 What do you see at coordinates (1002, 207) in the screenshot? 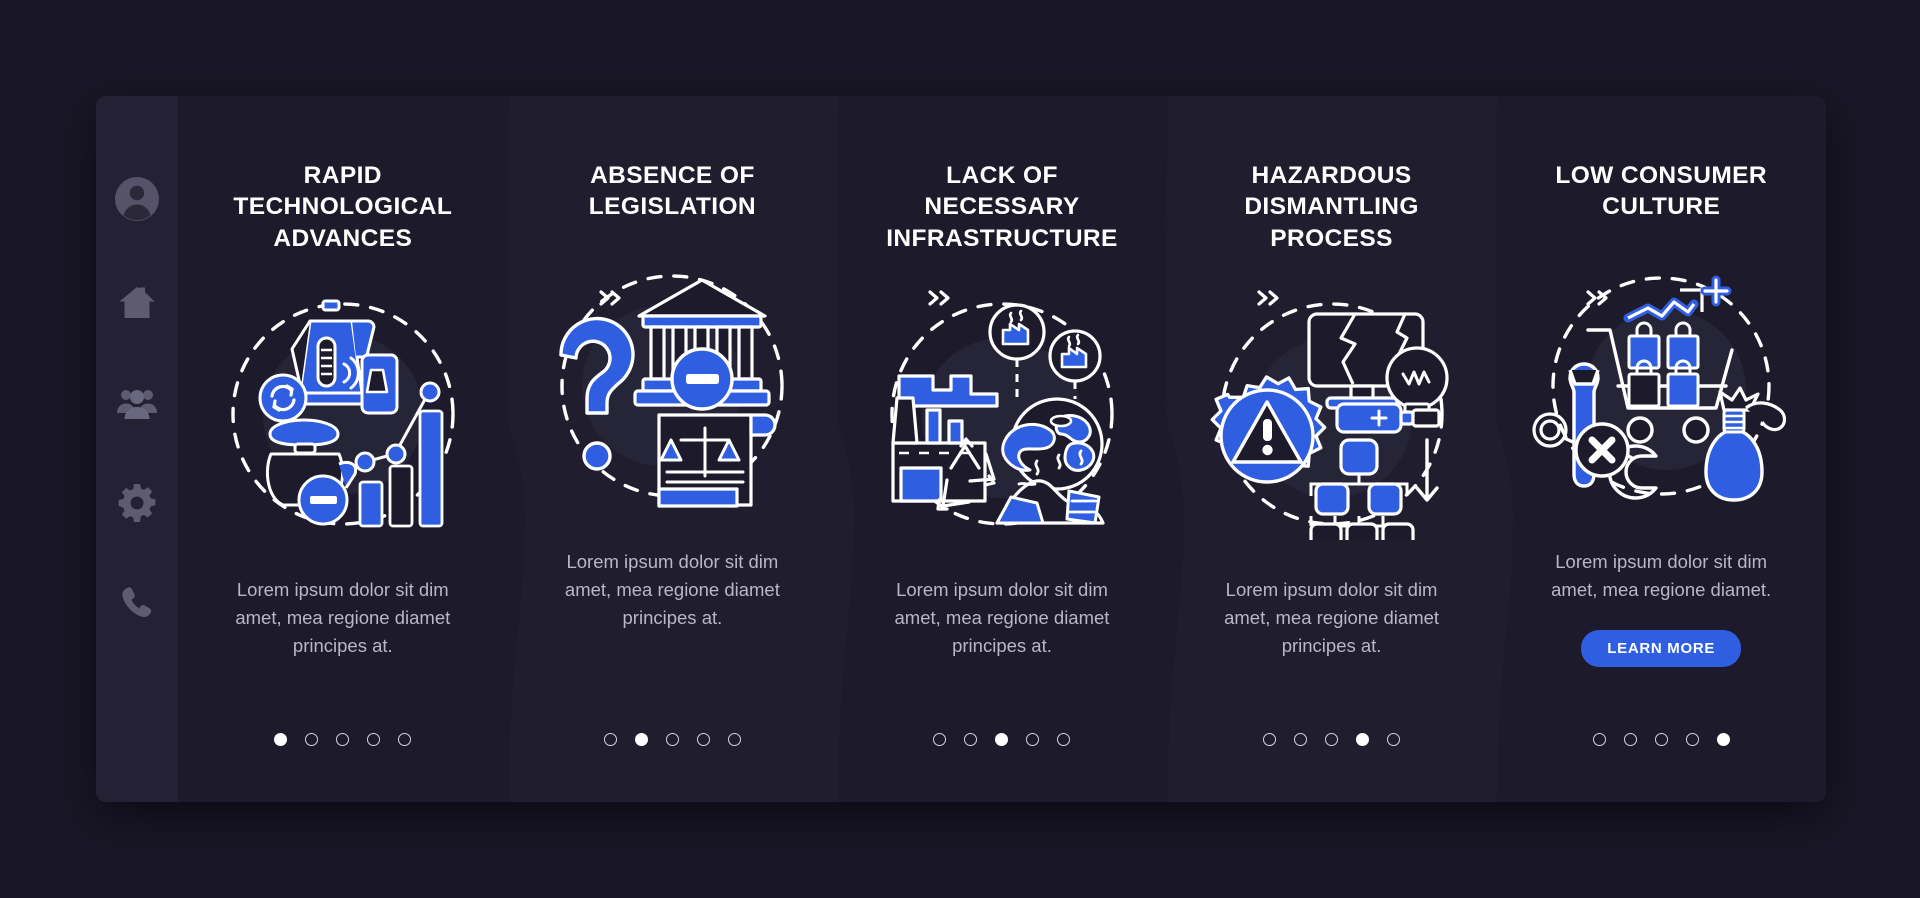
I see `card-title: LACK OF NECESSARY INFRASTRUCTURE` at bounding box center [1002, 207].